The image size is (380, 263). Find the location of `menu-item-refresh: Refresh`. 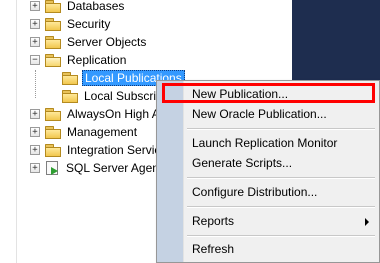

menu-item-refresh: Refresh is located at coordinates (280, 249).